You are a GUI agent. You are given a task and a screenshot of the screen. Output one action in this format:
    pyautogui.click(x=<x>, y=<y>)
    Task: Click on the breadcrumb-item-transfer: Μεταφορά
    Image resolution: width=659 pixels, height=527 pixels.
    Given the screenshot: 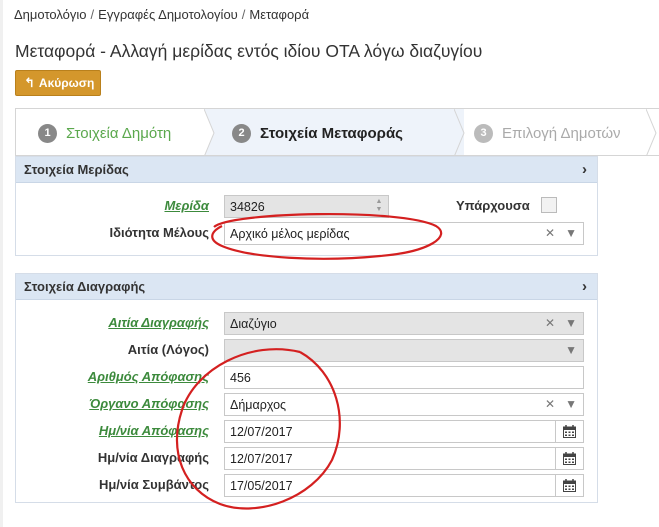 What is the action you would take?
    pyautogui.click(x=279, y=14)
    